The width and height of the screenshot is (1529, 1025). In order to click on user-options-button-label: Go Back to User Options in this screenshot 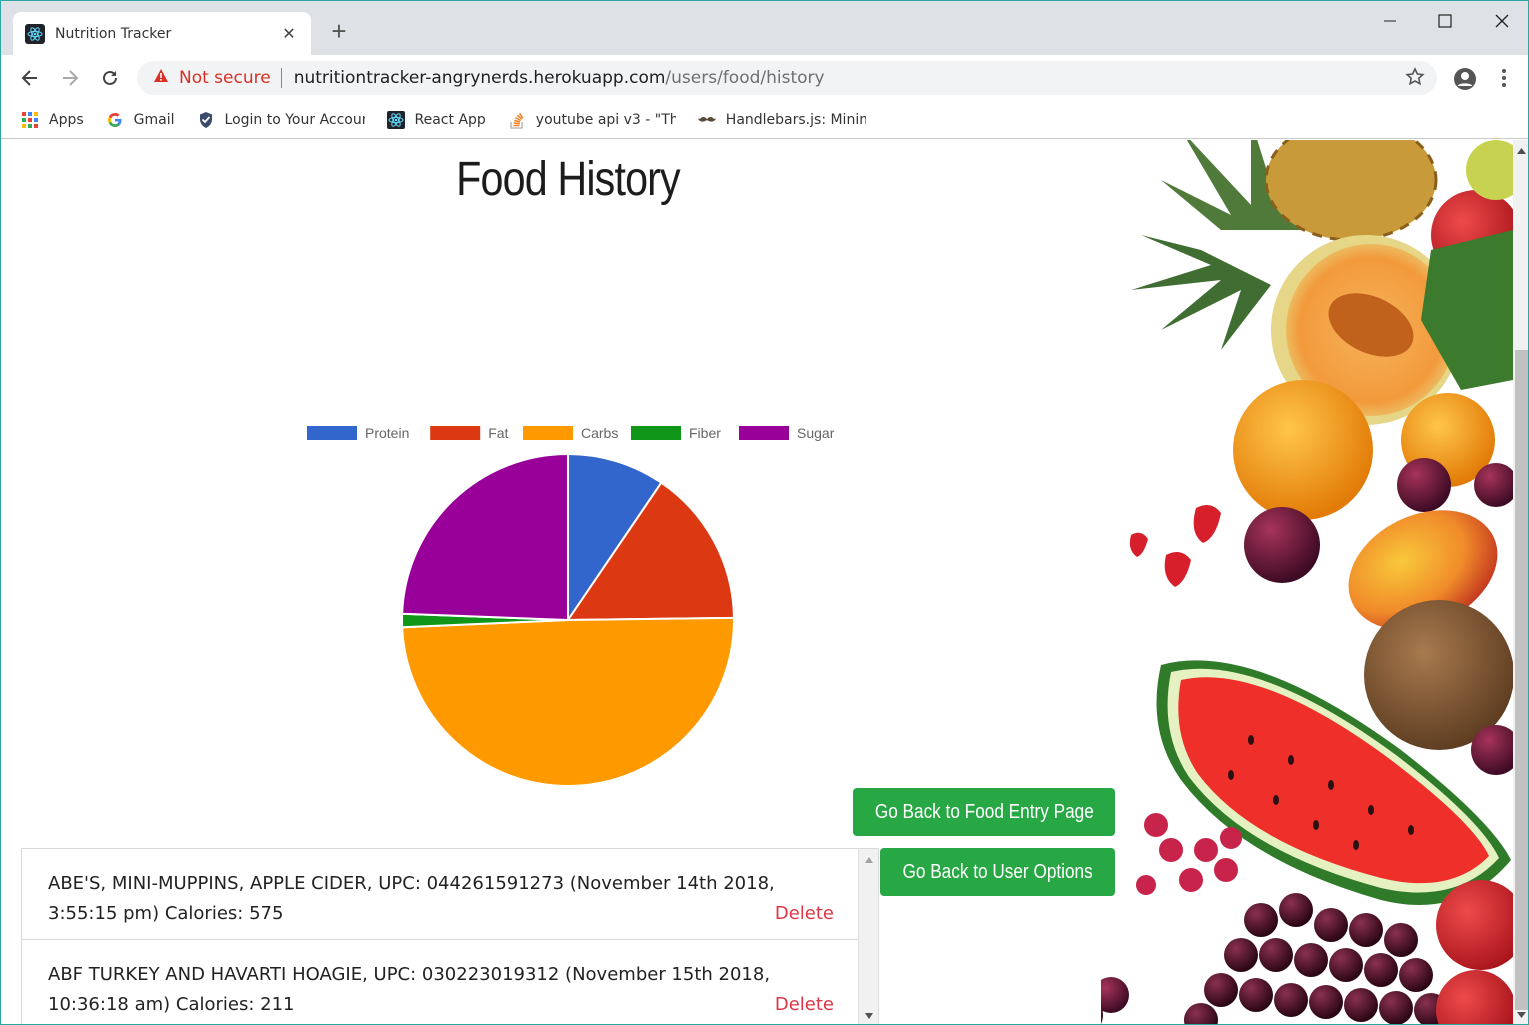, I will do `click(997, 871)`.